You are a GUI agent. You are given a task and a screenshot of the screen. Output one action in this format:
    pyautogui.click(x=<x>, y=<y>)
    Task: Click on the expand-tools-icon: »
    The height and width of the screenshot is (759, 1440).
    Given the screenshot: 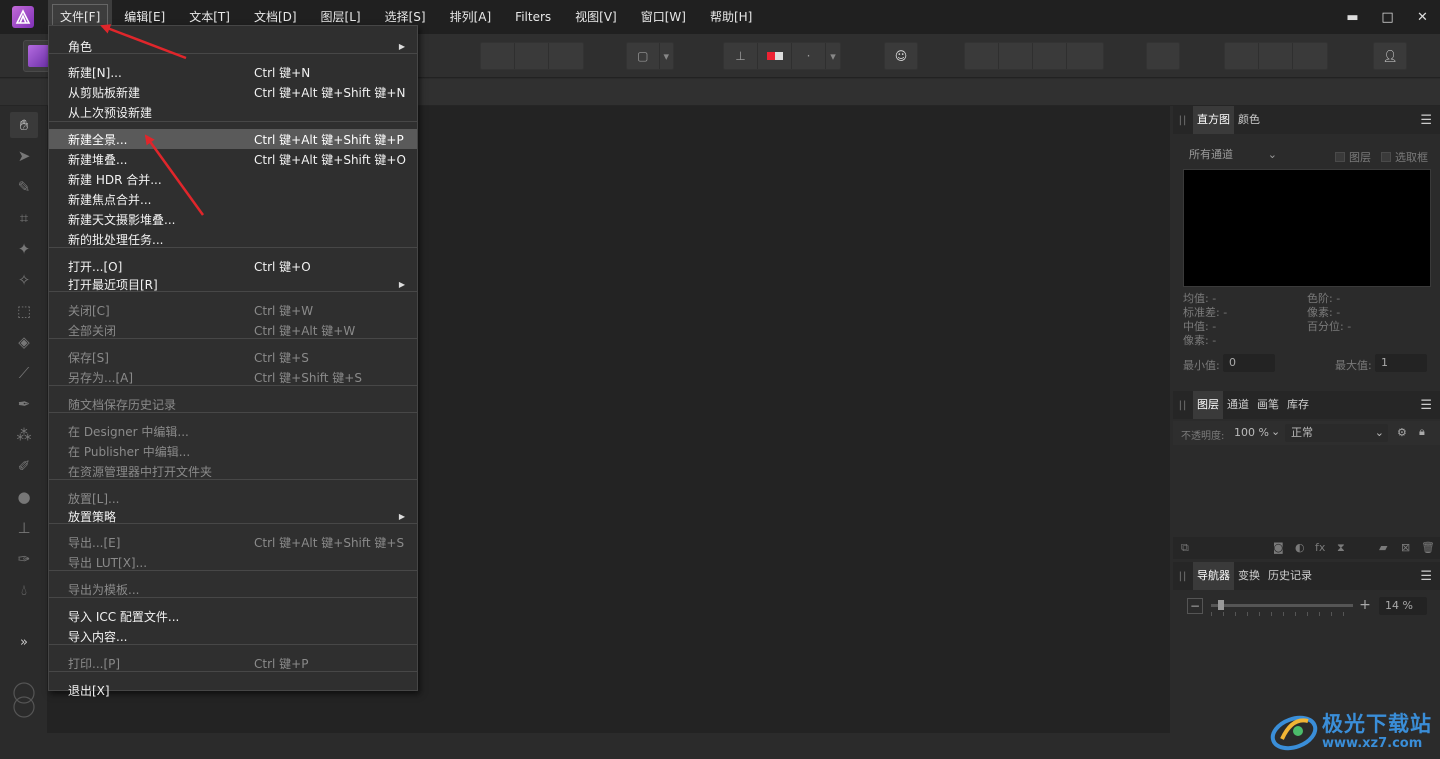 What is the action you would take?
    pyautogui.click(x=24, y=642)
    